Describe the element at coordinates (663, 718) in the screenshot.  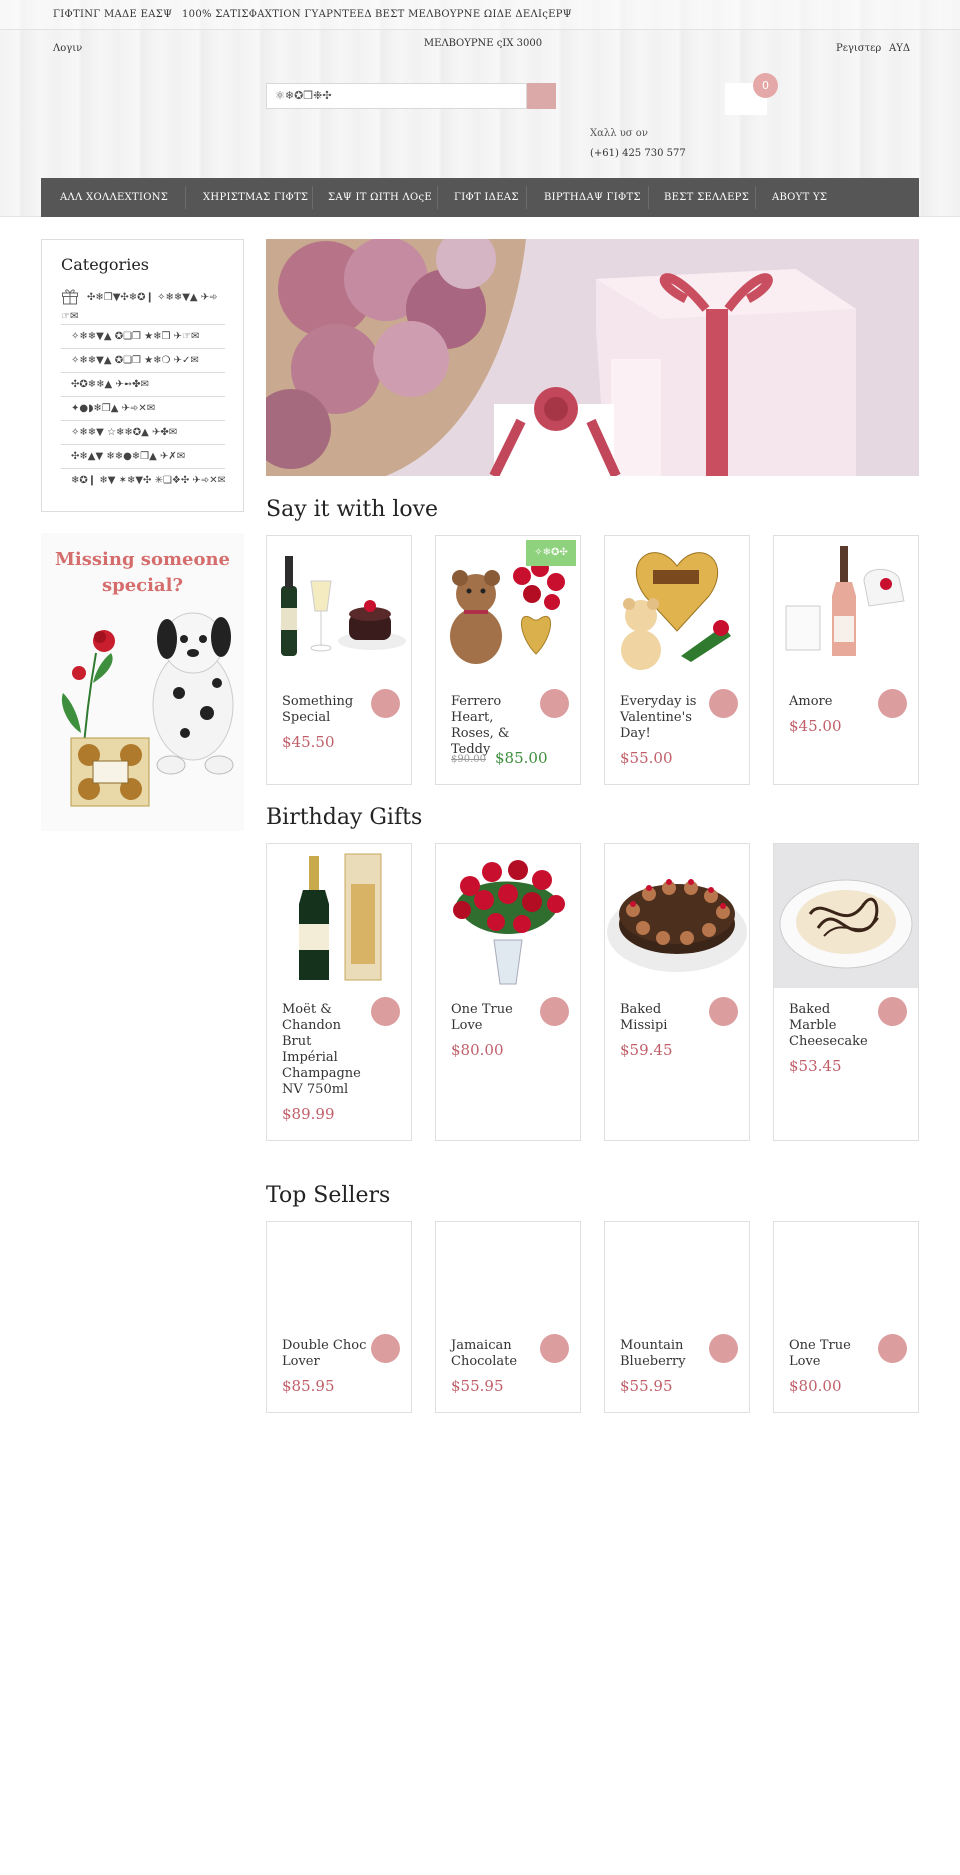
I see `product-name: Everyday is Valentine's Day!` at that location.